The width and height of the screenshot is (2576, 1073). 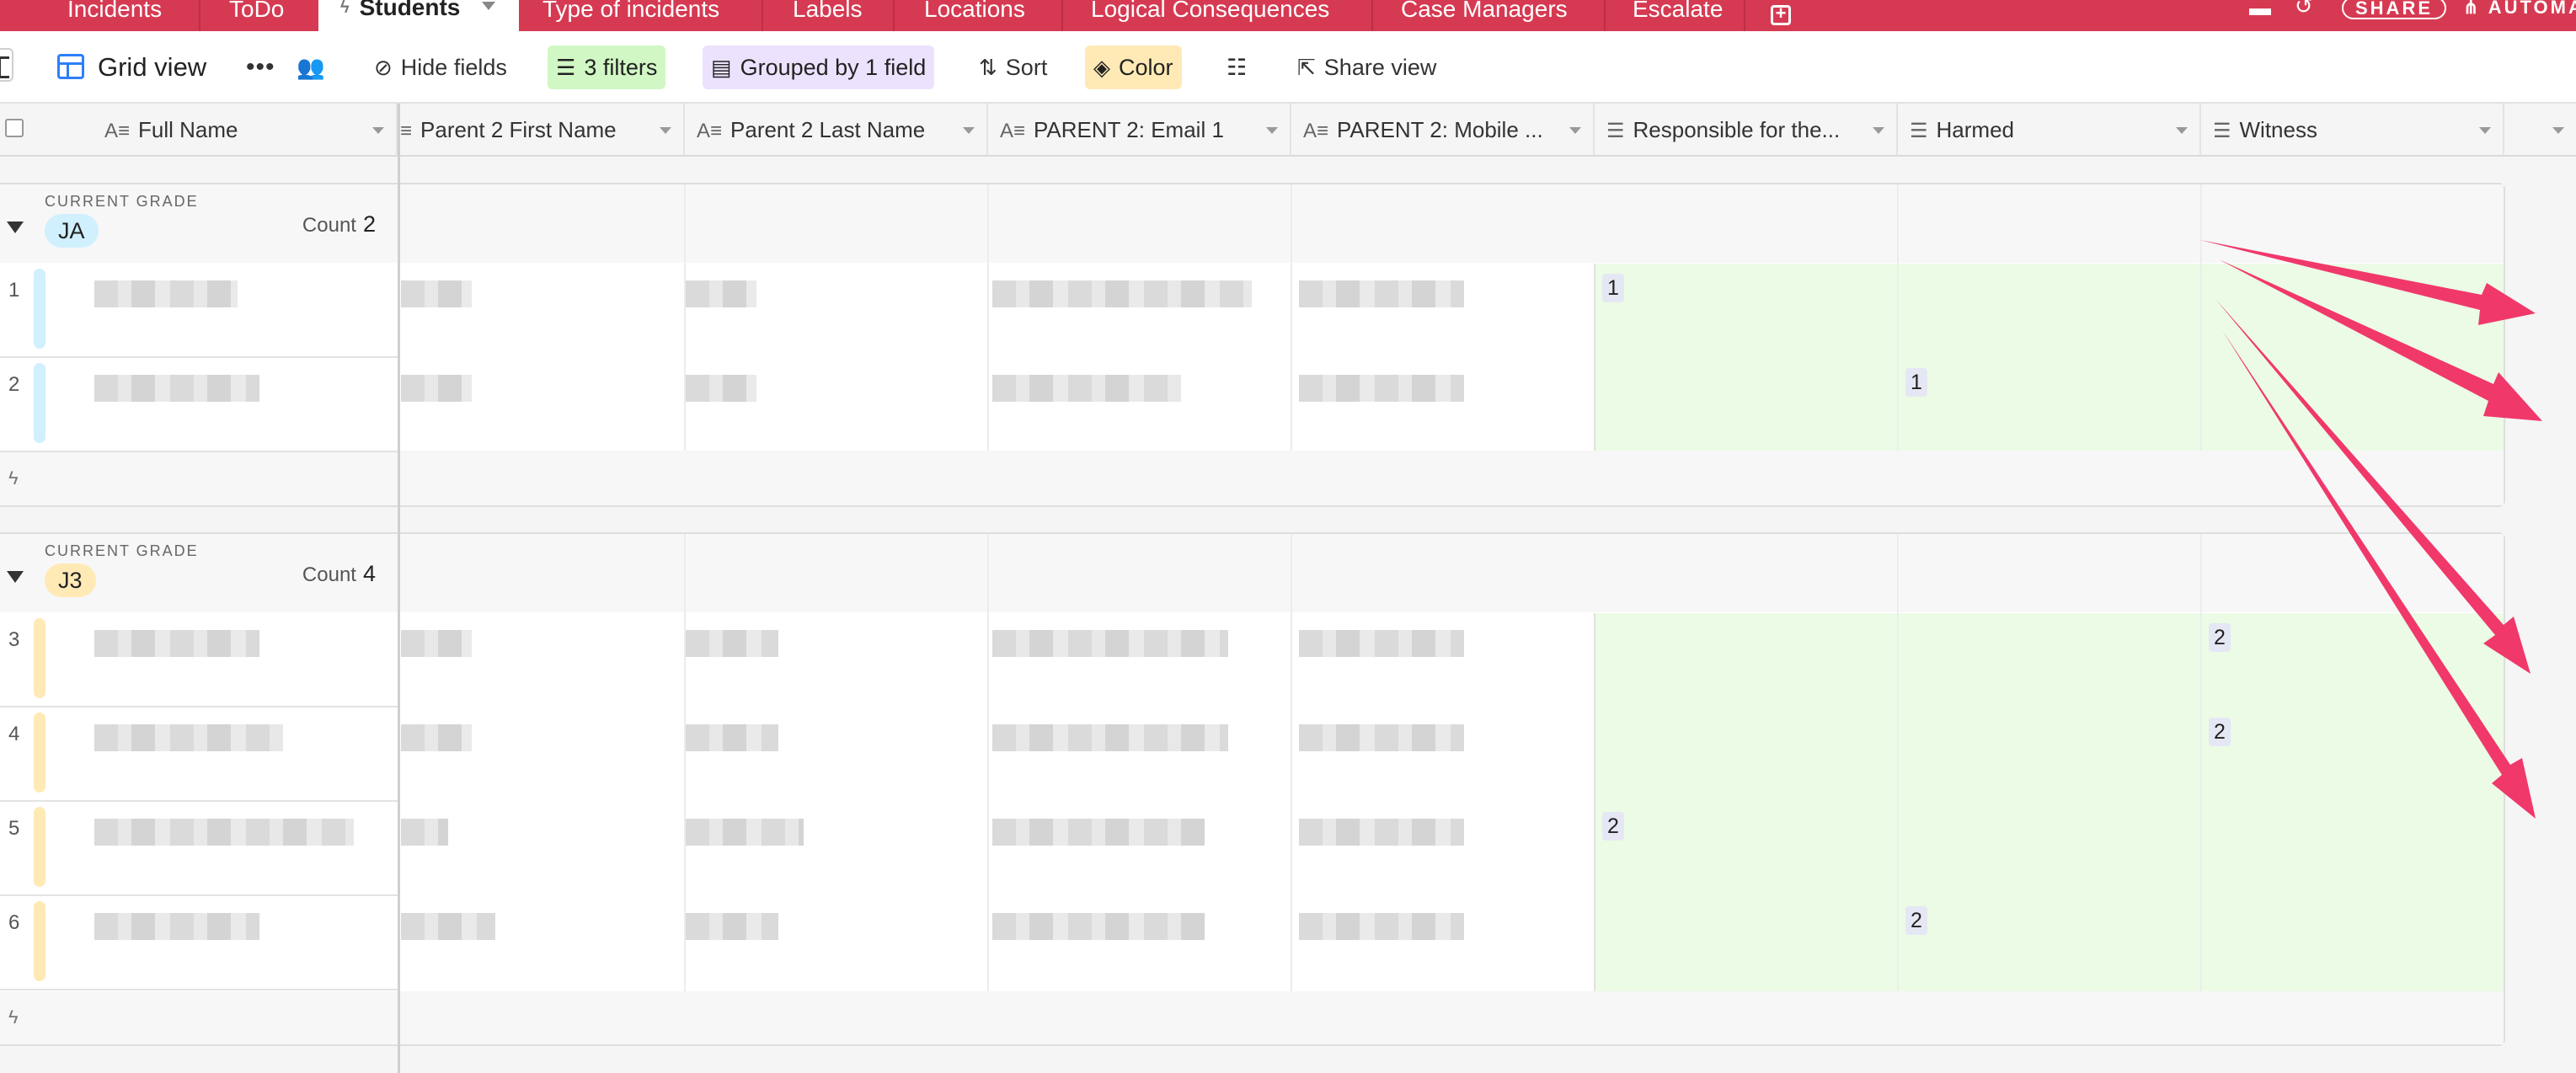 What do you see at coordinates (122, 201) in the screenshot?
I see `group-field-label: CURRENT GRADE` at bounding box center [122, 201].